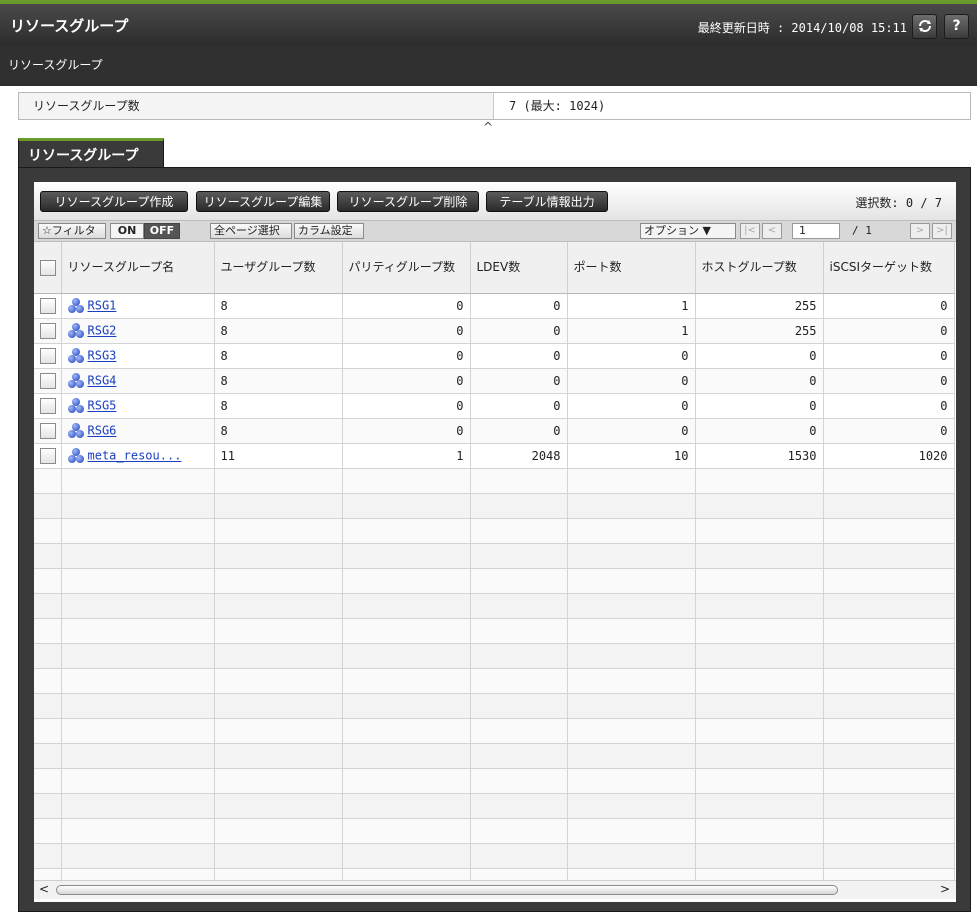  I want to click on summary-value: 7 (最大: 1024), so click(557, 106).